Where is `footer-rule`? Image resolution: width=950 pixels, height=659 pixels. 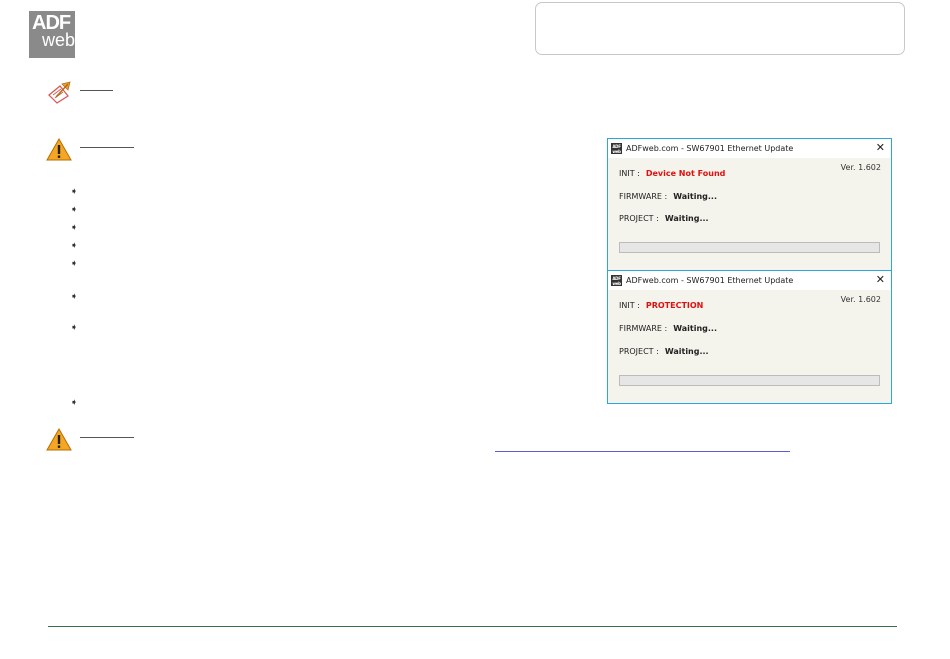
footer-rule is located at coordinates (472, 626).